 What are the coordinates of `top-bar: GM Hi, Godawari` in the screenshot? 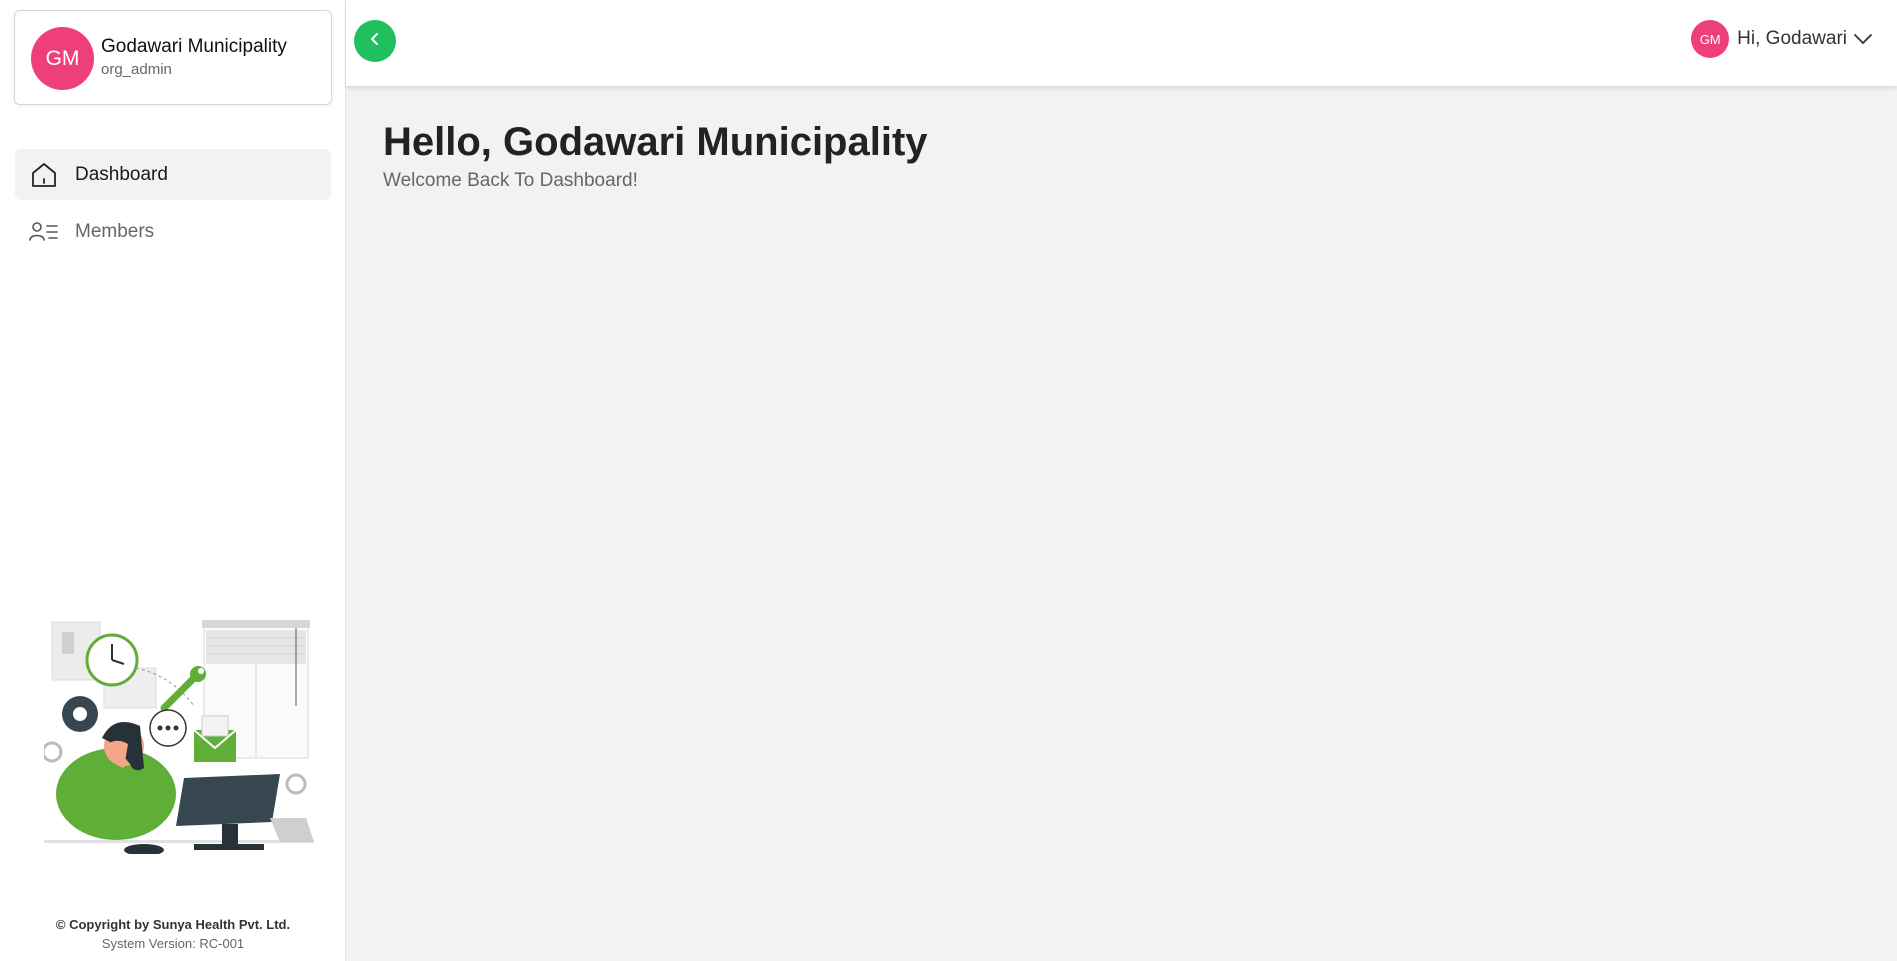 It's located at (1121, 43).